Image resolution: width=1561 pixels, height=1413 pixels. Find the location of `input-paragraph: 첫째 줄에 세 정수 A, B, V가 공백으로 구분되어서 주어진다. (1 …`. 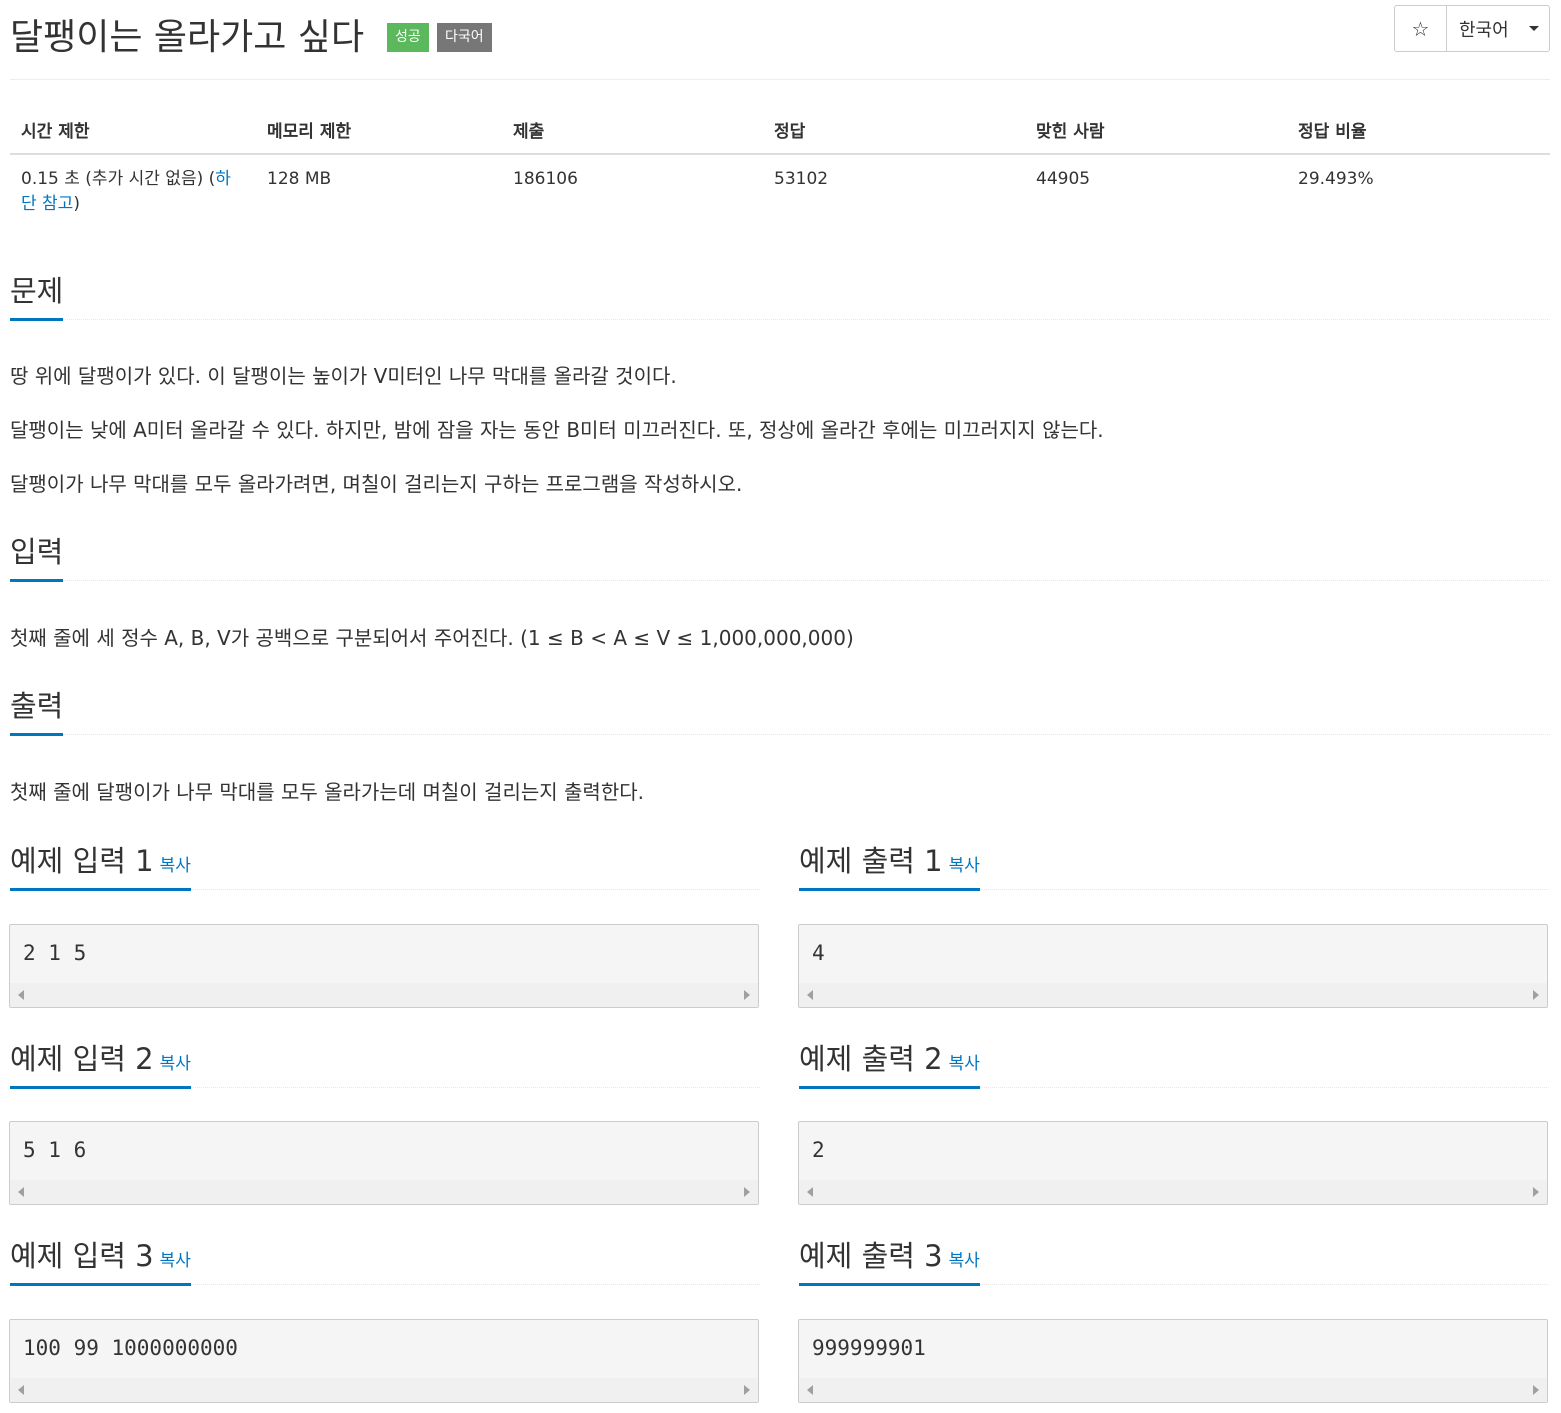

input-paragraph: 첫째 줄에 세 정수 A, B, V가 공백으로 구분되어서 주어진다. (1 … is located at coordinates (432, 638).